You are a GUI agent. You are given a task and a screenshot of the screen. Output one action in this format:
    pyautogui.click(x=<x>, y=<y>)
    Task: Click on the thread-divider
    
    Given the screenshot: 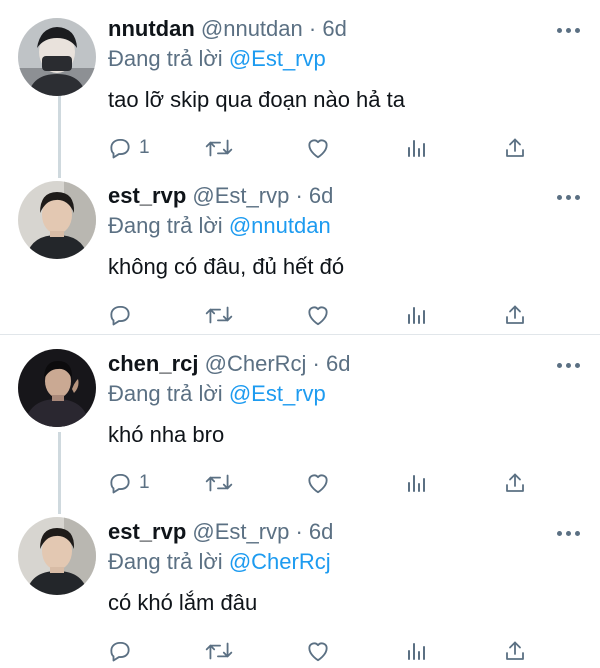 What is the action you would take?
    pyautogui.click(x=300, y=334)
    